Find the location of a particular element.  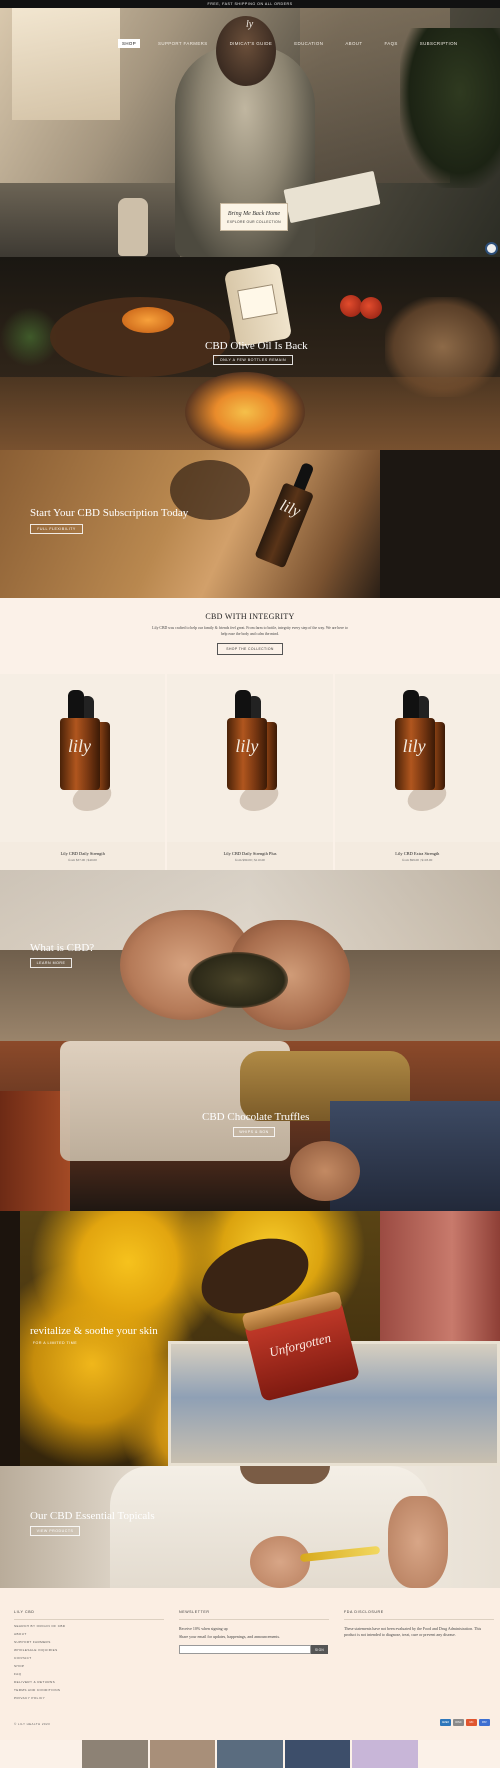

footer-heading: LILY CBD is located at coordinates (89, 1615).